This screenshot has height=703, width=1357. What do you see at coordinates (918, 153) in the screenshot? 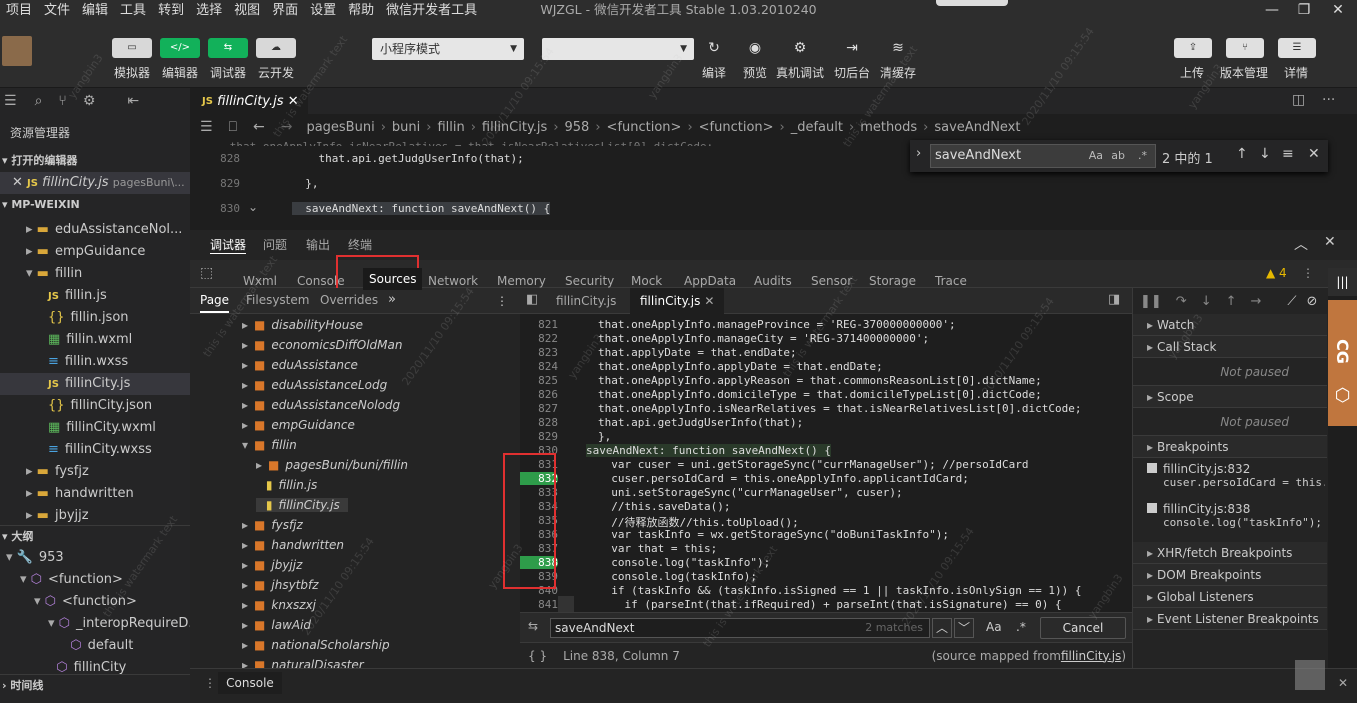
I see `expand-replace-icon: ›` at bounding box center [918, 153].